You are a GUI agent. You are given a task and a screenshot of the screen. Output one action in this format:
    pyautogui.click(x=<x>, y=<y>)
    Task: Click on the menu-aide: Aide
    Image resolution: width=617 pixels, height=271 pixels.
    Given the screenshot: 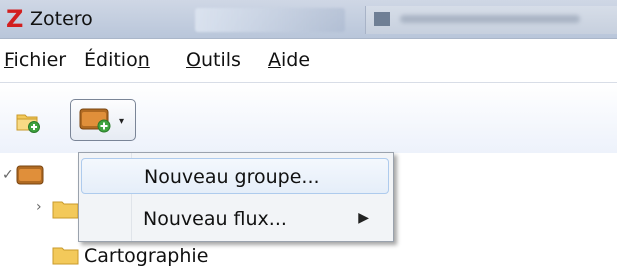 What is the action you would take?
    pyautogui.click(x=289, y=60)
    